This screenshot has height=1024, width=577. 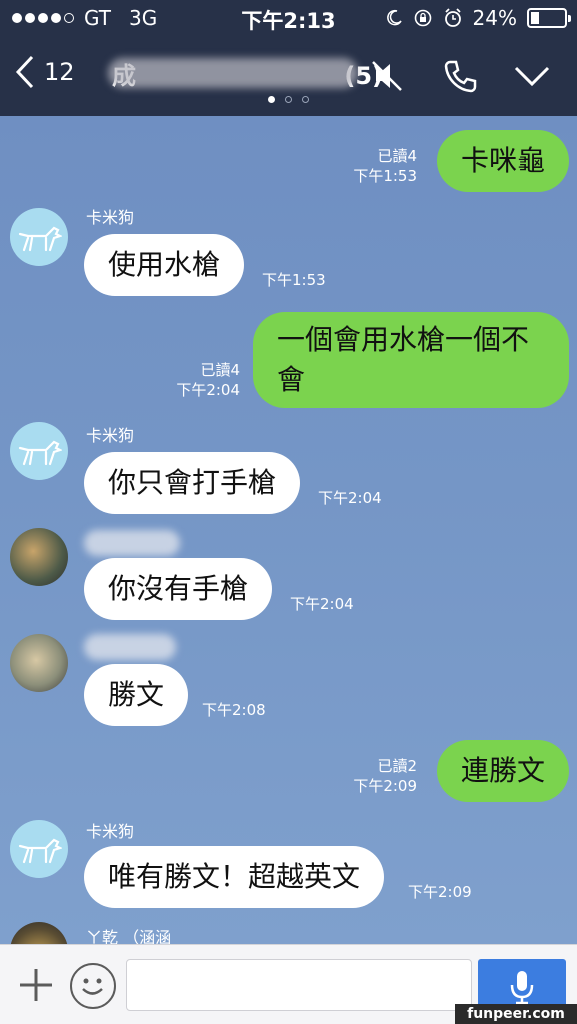 I want to click on their-message-bubble: 你只會打手槍, so click(x=192, y=483).